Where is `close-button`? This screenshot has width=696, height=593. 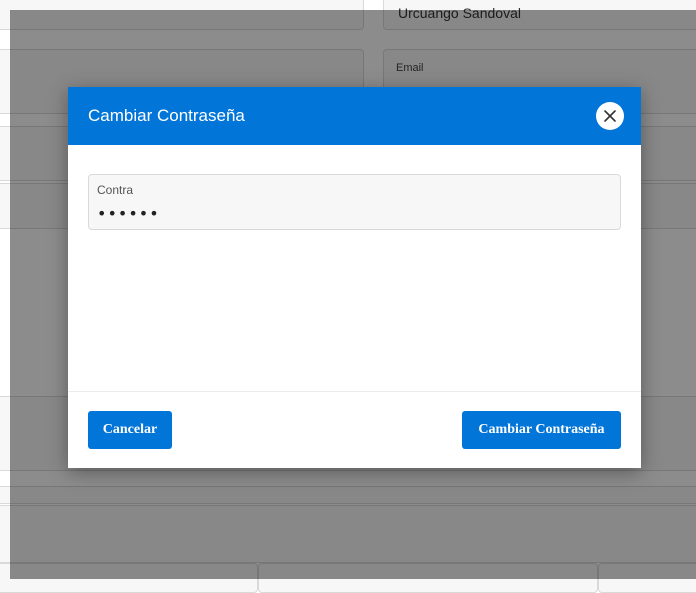 close-button is located at coordinates (610, 116).